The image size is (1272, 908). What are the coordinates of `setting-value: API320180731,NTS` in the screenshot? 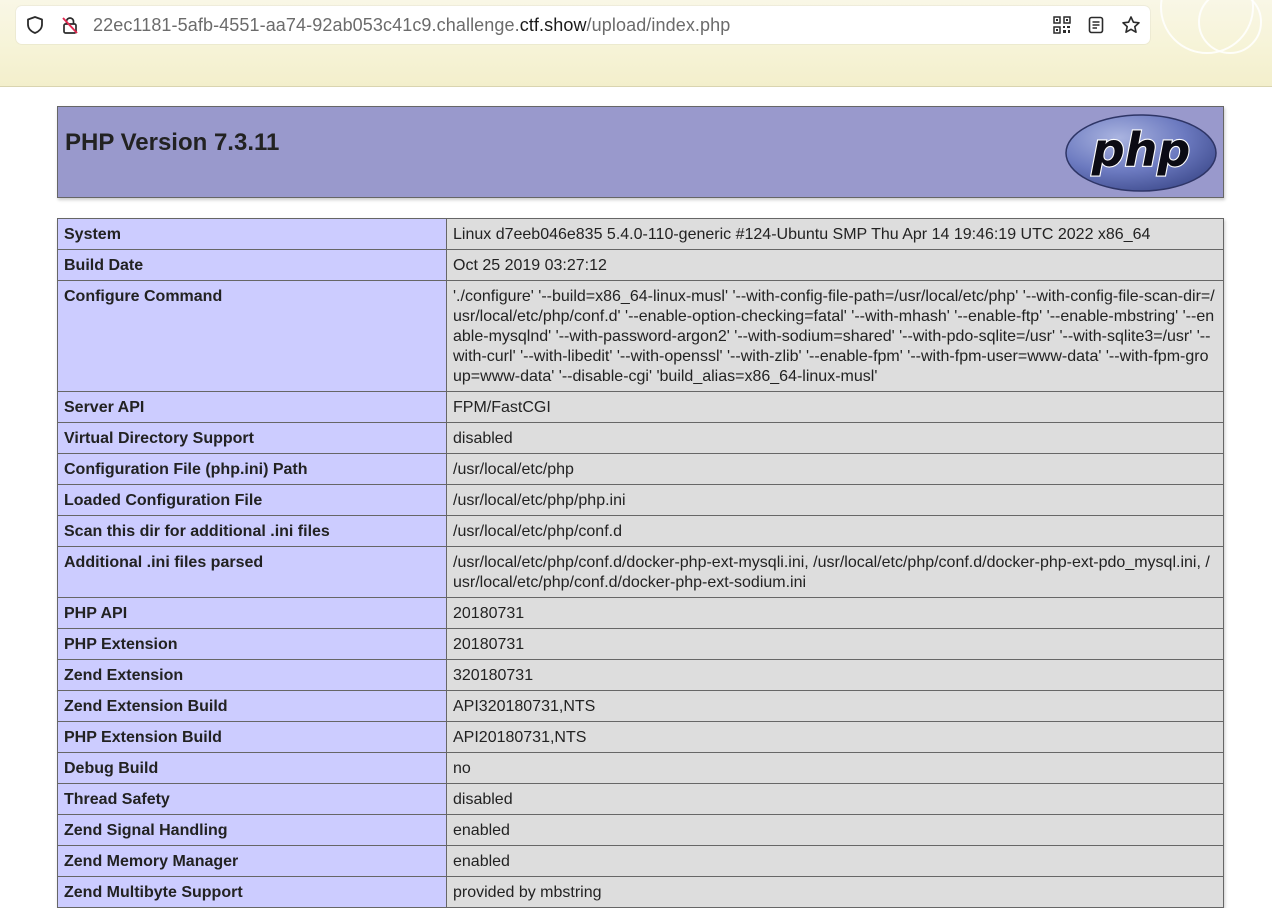 It's located at (835, 706).